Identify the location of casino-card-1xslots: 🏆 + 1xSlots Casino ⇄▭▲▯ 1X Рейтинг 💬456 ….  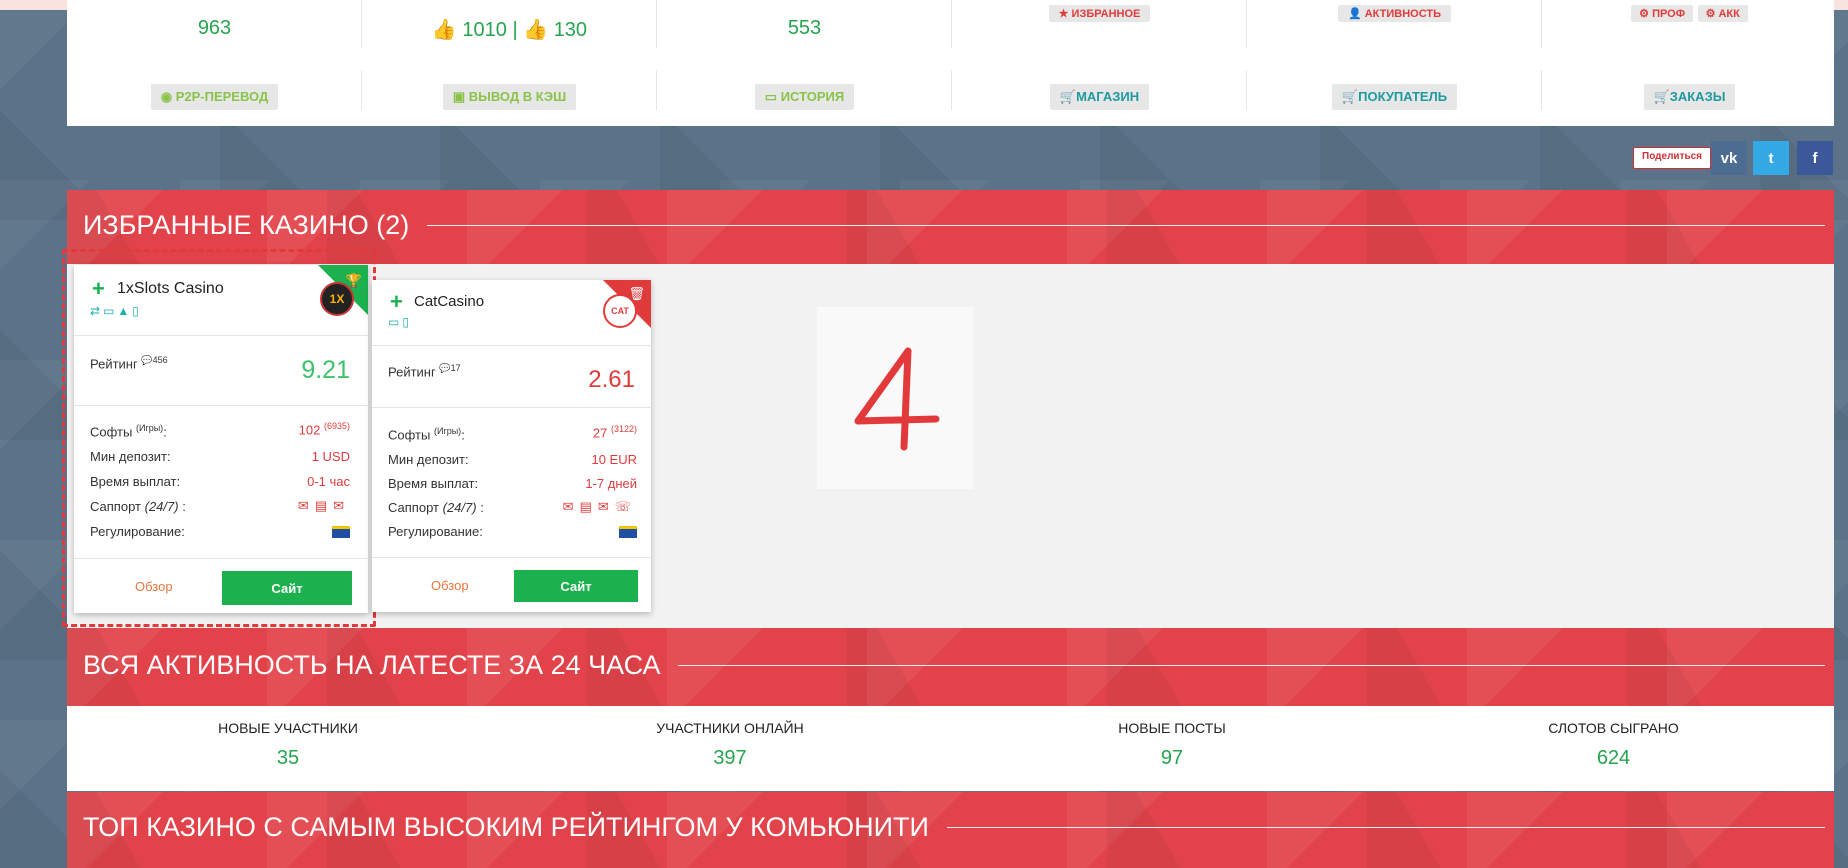
(221, 439).